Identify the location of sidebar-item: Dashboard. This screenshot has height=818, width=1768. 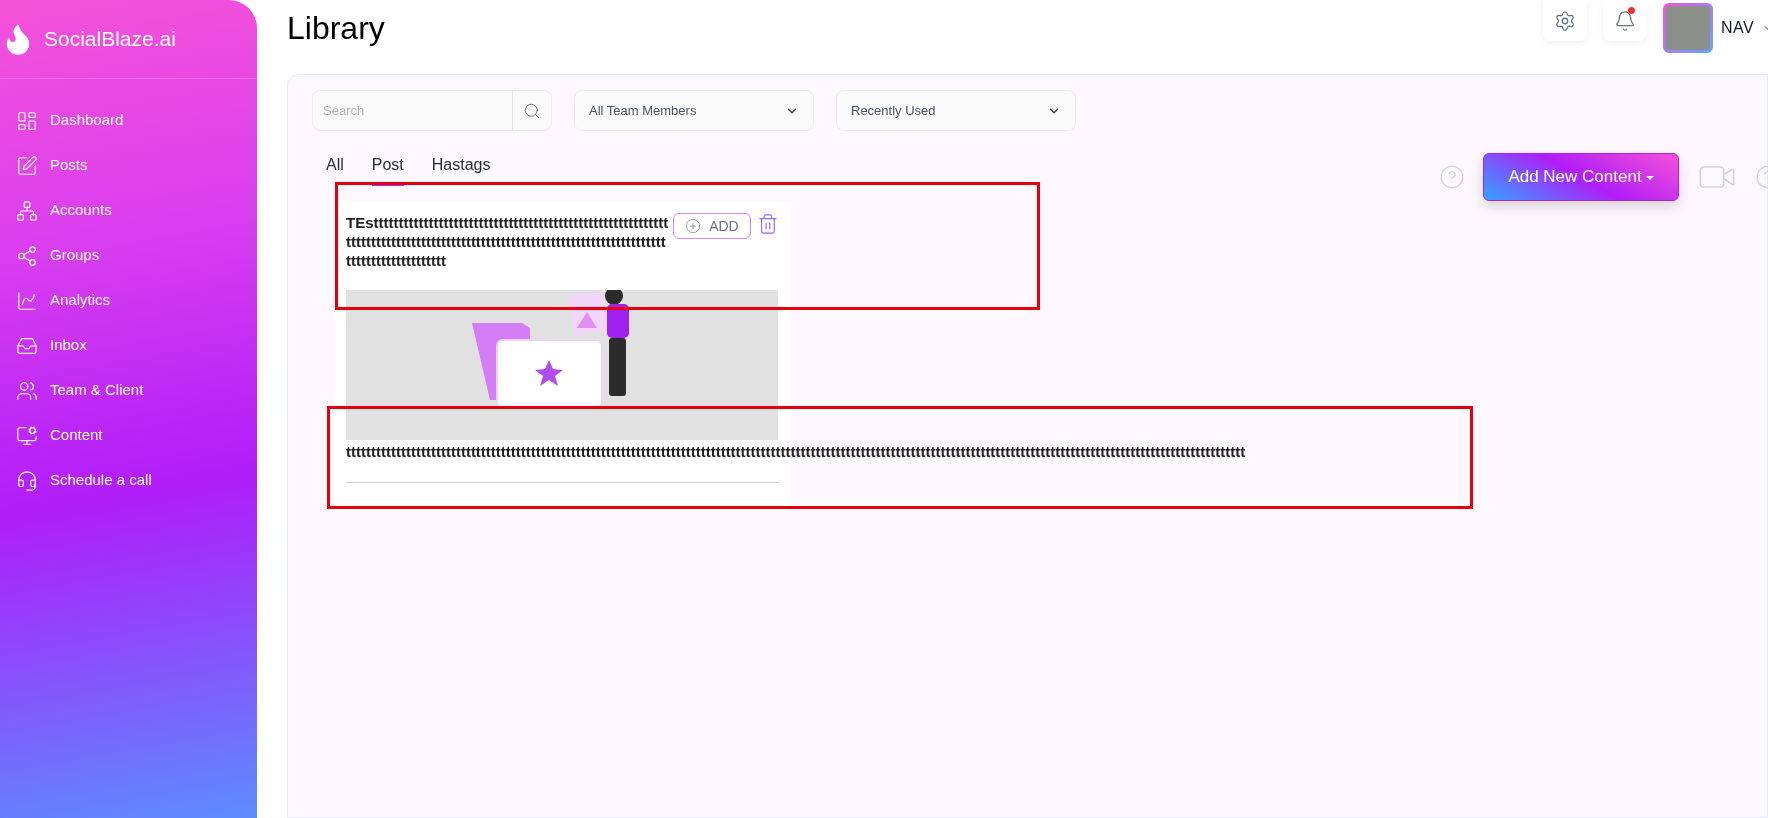
(136, 120).